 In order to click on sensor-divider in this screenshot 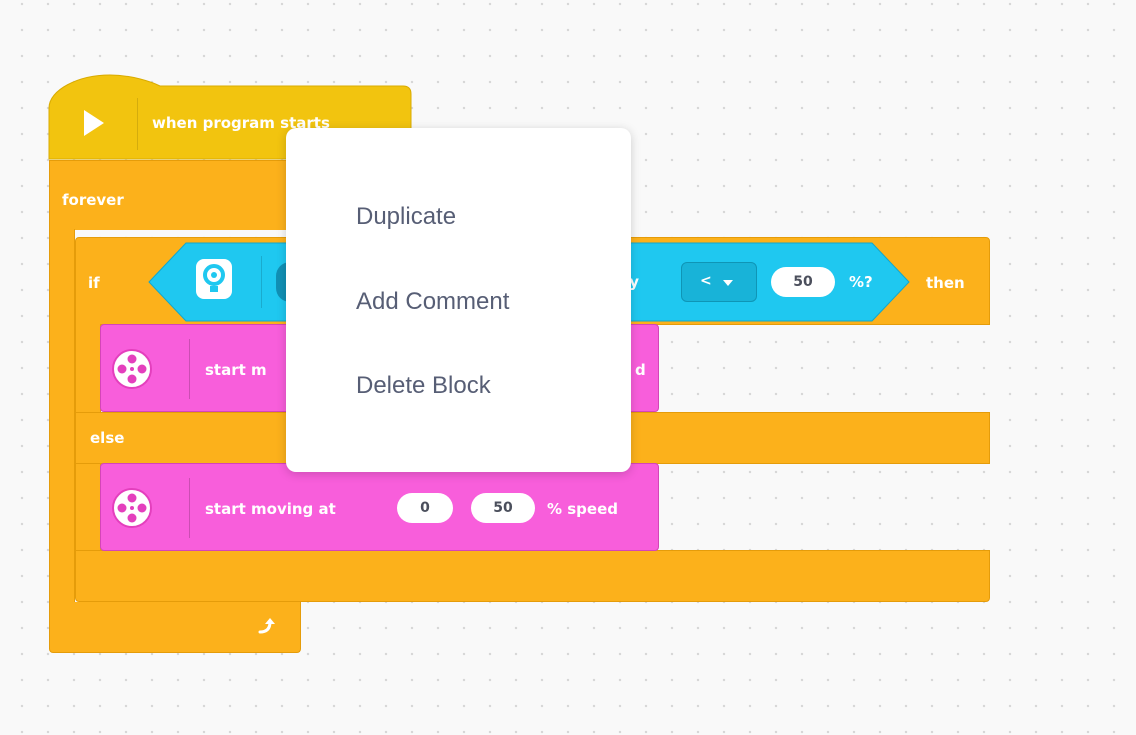, I will do `click(261, 282)`.